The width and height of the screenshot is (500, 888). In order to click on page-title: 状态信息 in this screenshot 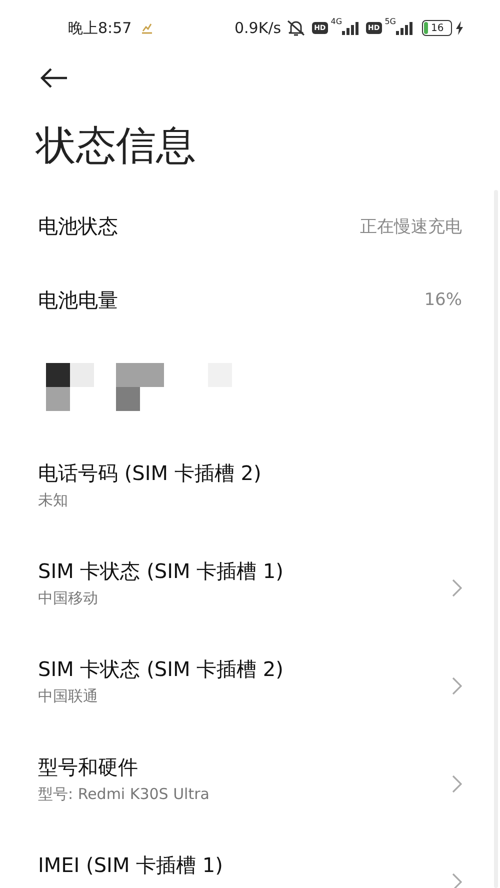, I will do `click(116, 146)`.